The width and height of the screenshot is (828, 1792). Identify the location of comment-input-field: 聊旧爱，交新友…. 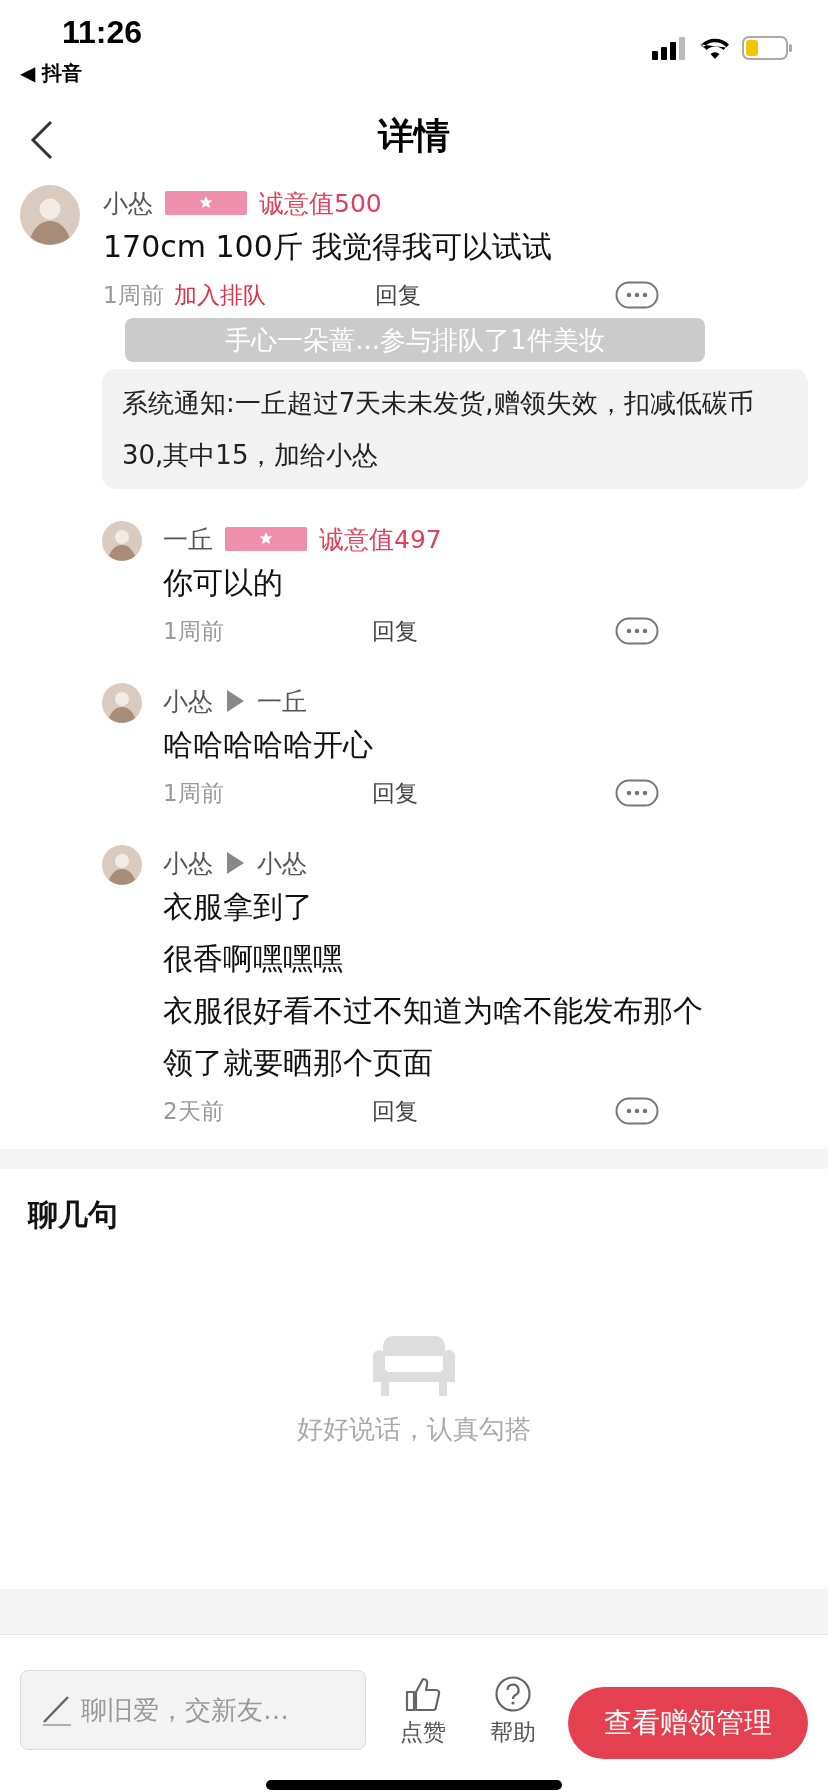
(193, 1710).